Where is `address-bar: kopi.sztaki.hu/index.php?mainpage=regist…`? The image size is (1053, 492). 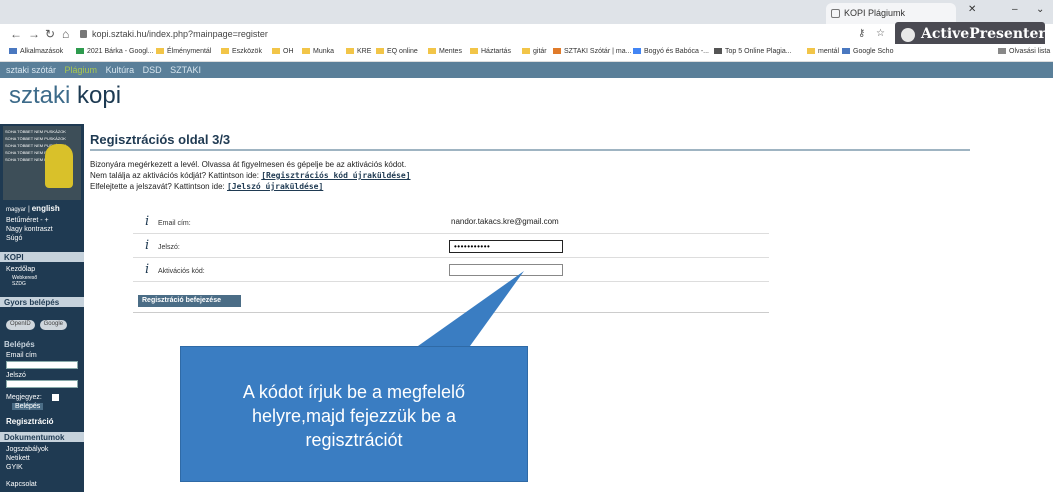 address-bar: kopi.sztaki.hu/index.php?mainpage=regist… is located at coordinates (480, 34).